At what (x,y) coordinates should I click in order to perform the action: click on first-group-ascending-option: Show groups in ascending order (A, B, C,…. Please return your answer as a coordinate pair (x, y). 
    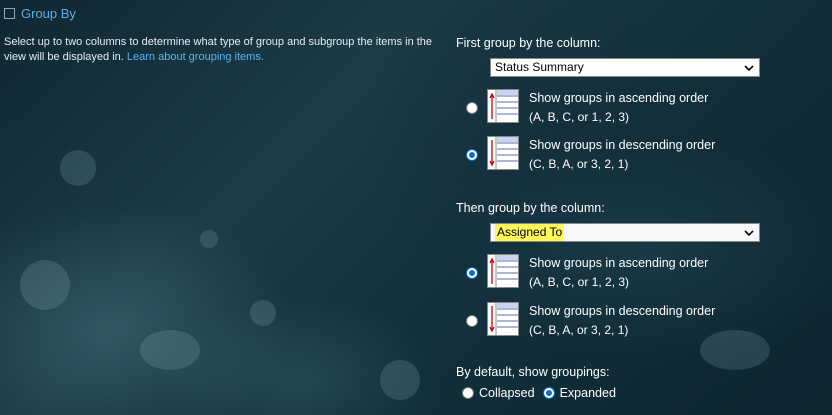
    Looking at the image, I should click on (587, 108).